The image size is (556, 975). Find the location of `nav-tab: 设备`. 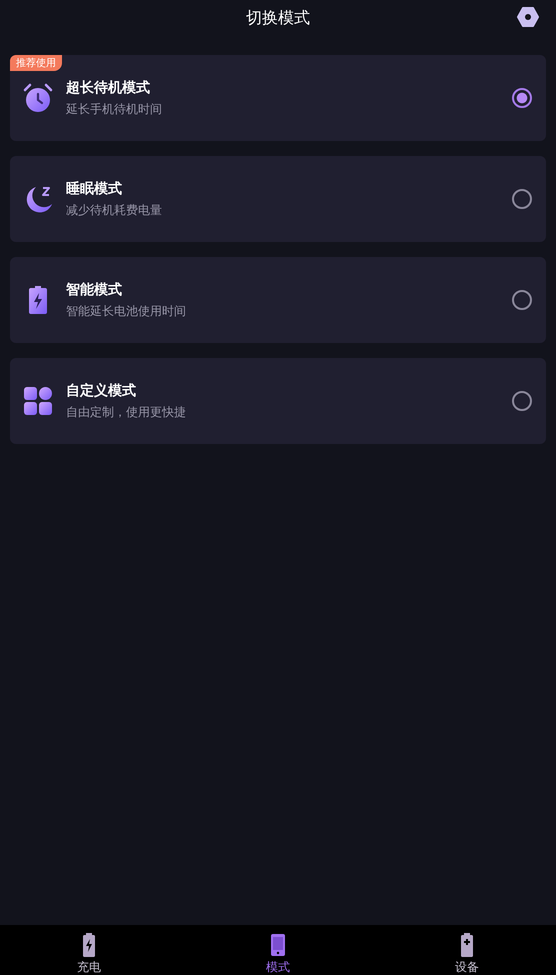

nav-tab: 设备 is located at coordinates (467, 950).